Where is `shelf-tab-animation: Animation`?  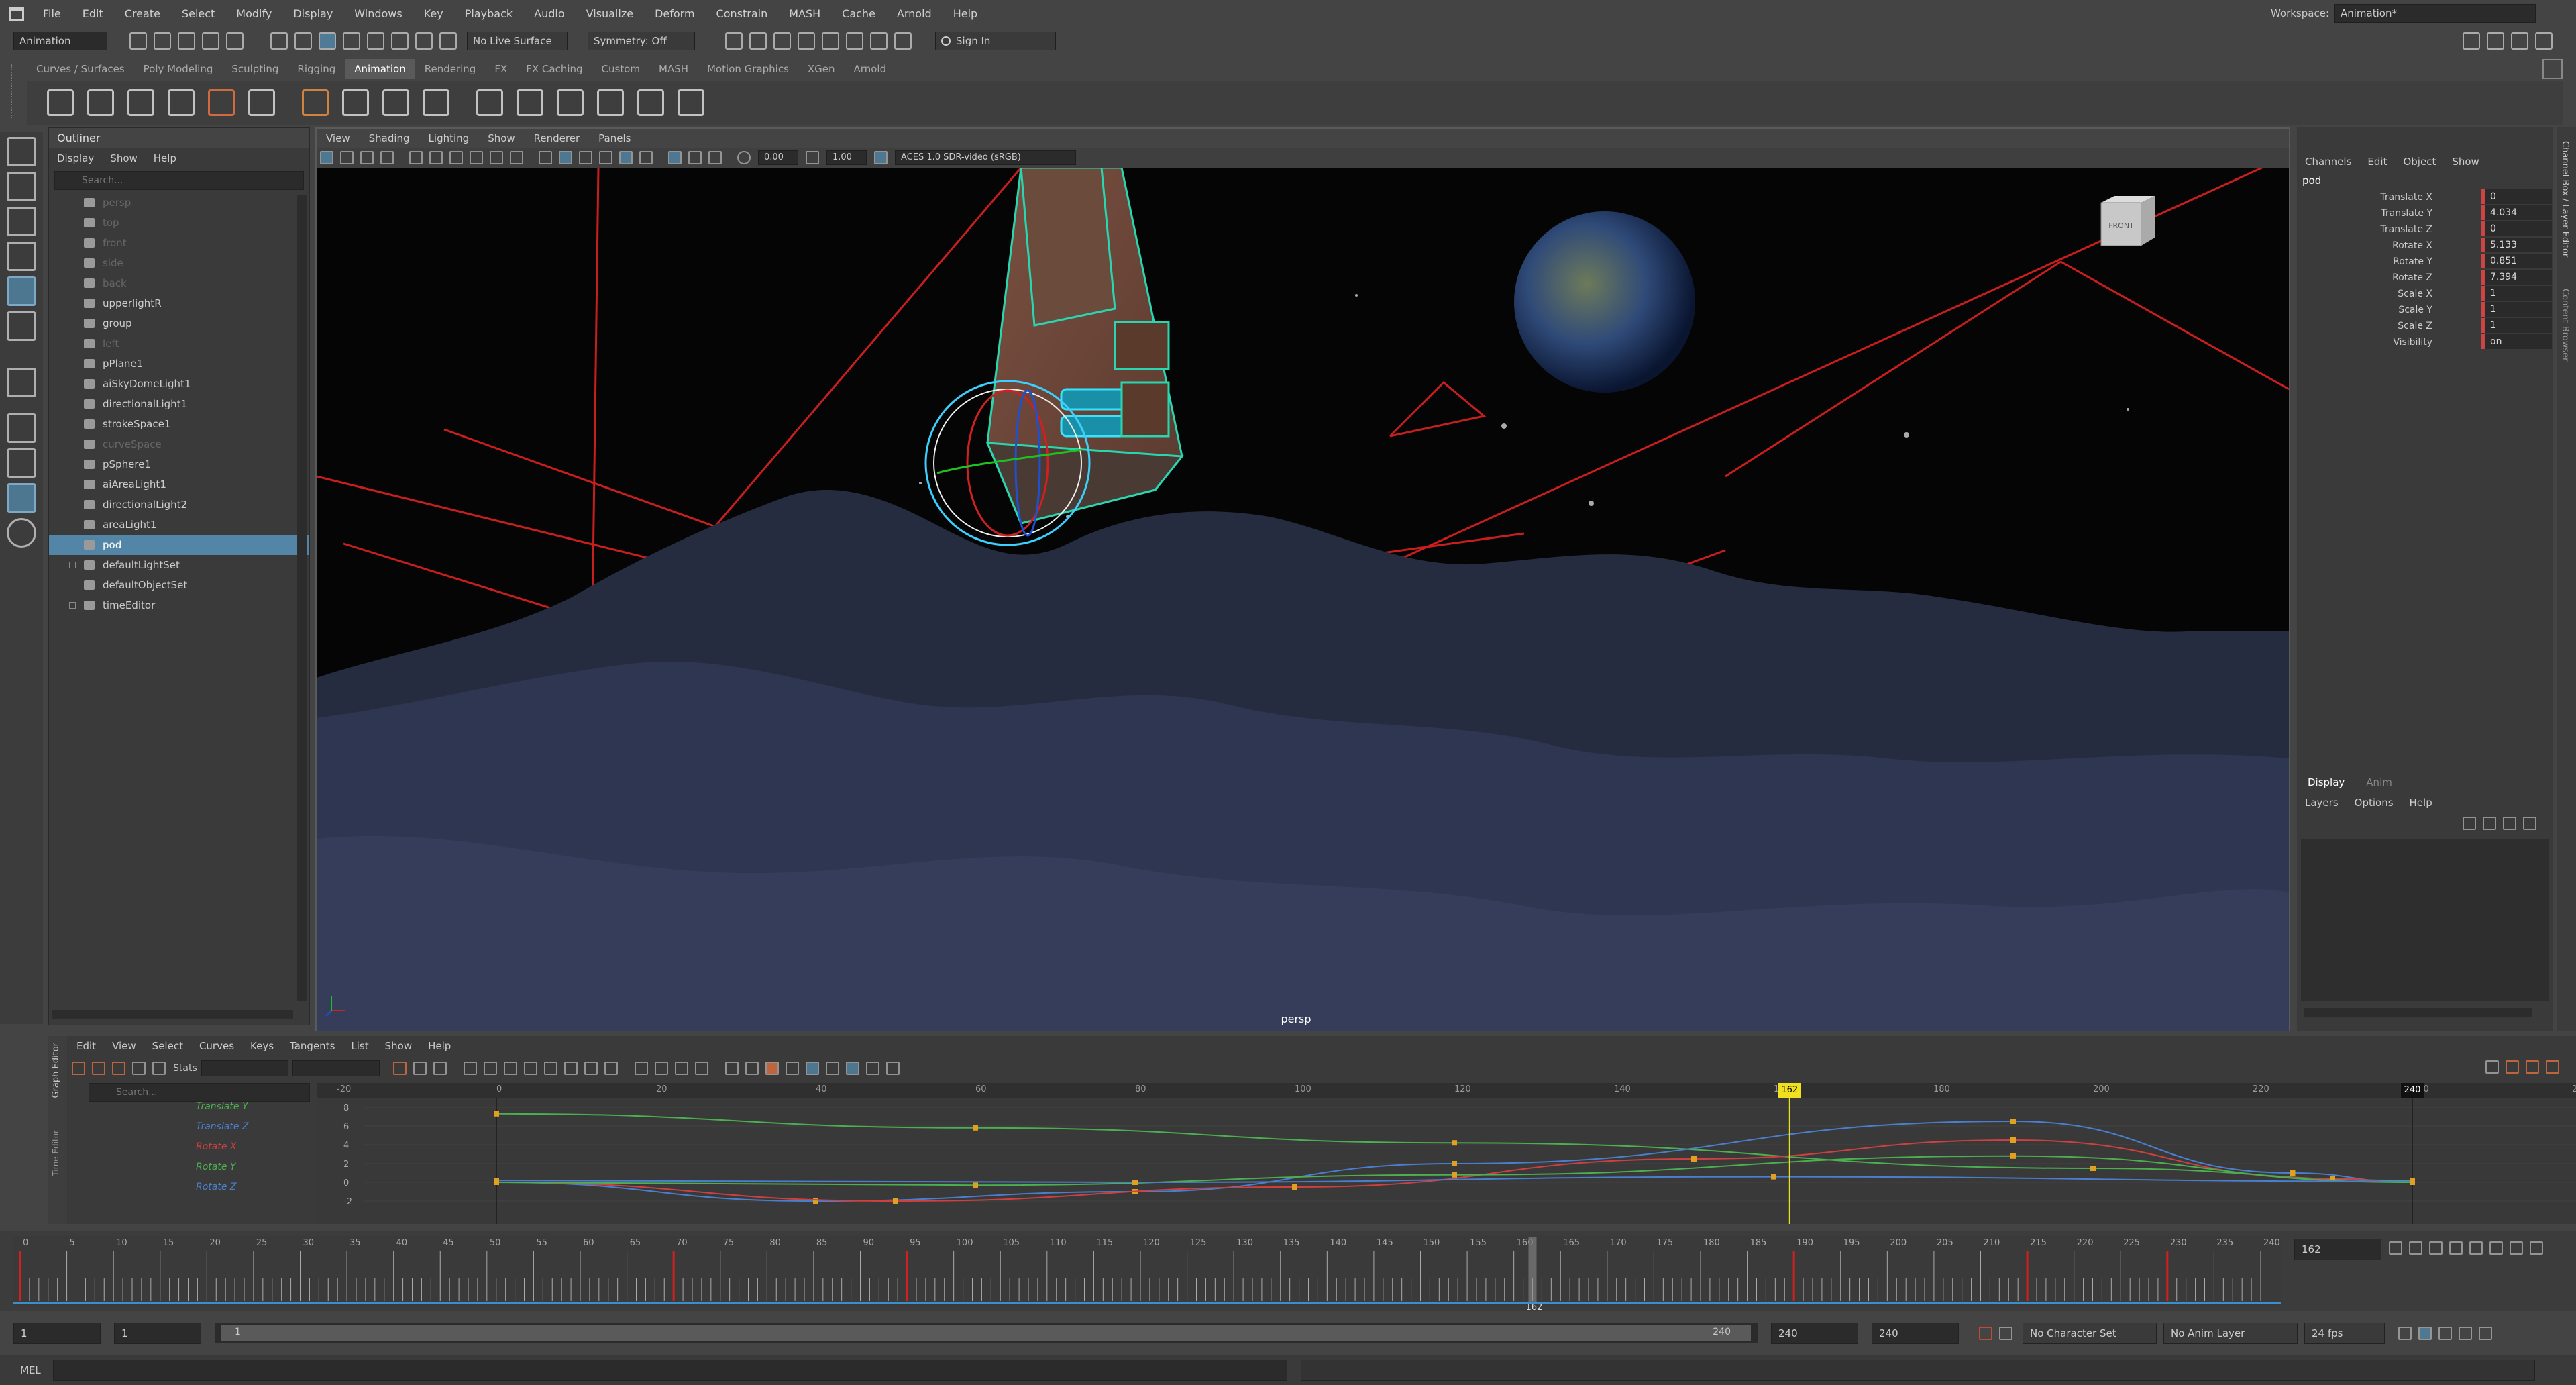 shelf-tab-animation: Animation is located at coordinates (380, 69).